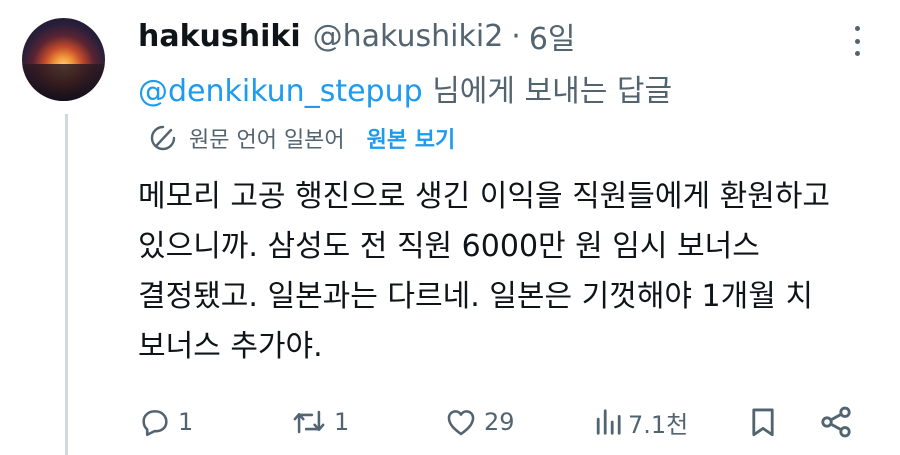 This screenshot has width=900, height=455. I want to click on tweet-header: hakushiki @hakushiki2 · 6일, so click(357, 36).